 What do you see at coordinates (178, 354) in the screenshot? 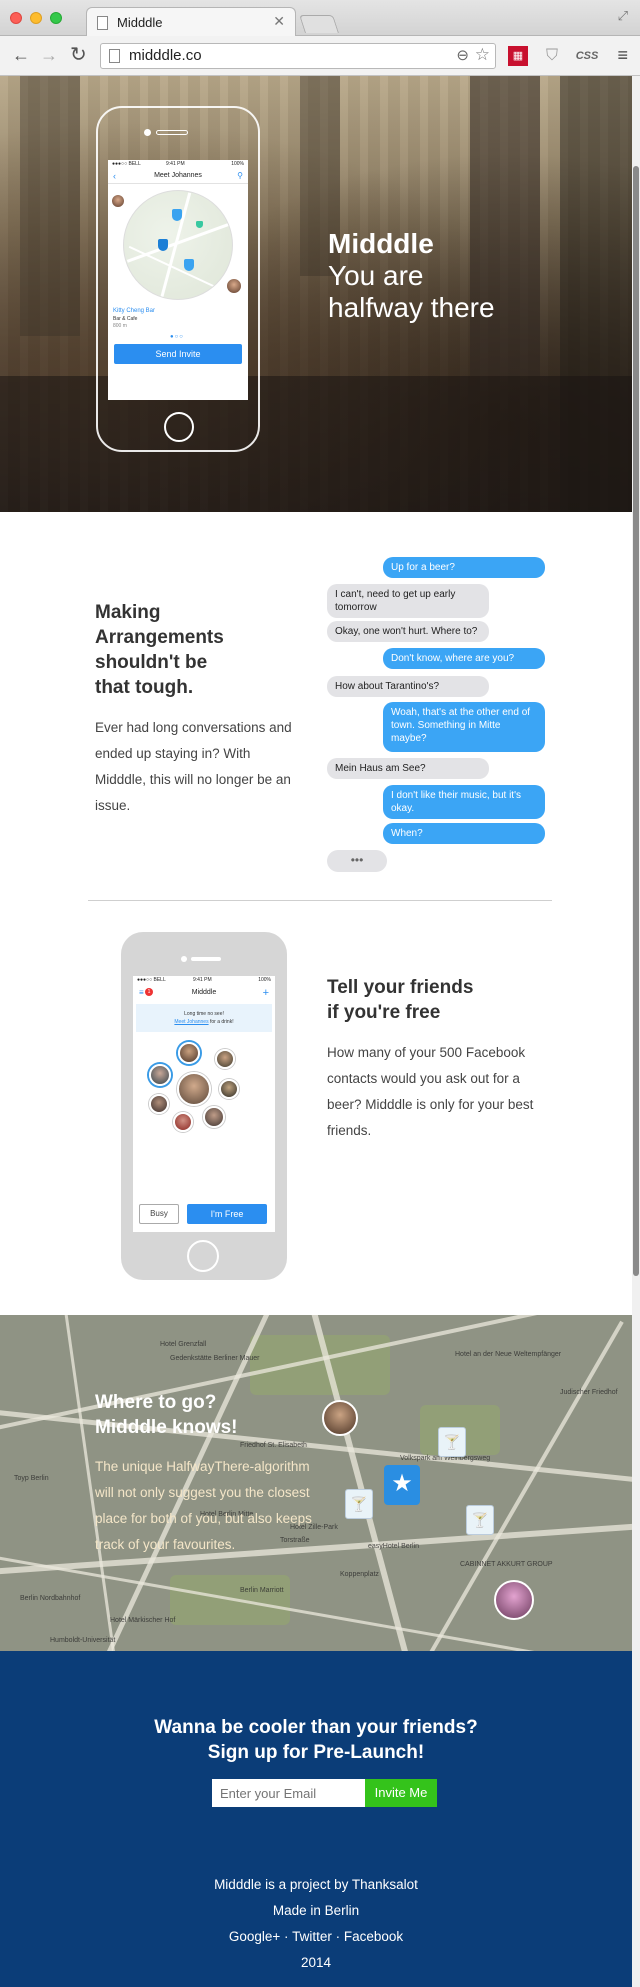
I see `send-invite-button: Send Invite` at bounding box center [178, 354].